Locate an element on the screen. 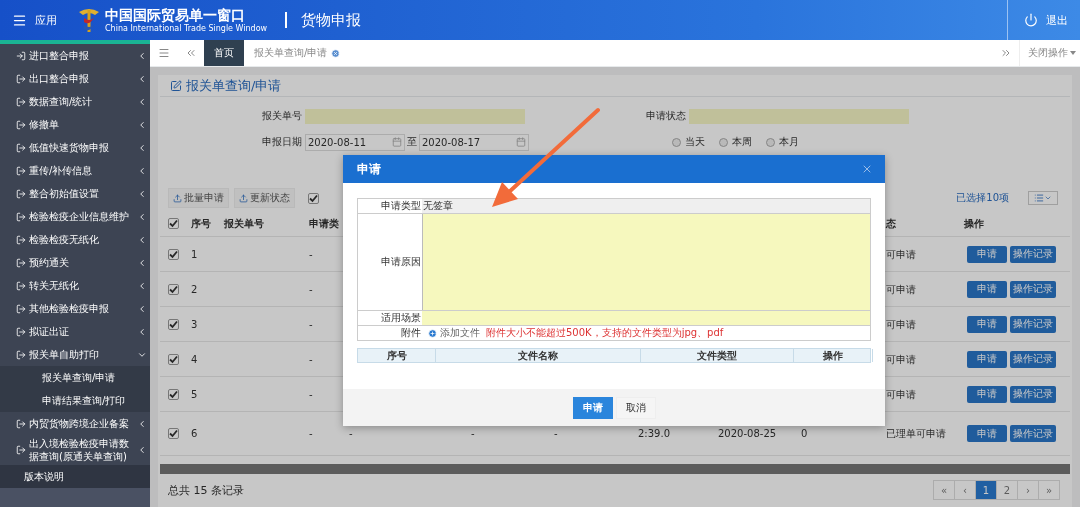 The height and width of the screenshot is (507, 1080). column-header: 文件类型 is located at coordinates (717, 355).